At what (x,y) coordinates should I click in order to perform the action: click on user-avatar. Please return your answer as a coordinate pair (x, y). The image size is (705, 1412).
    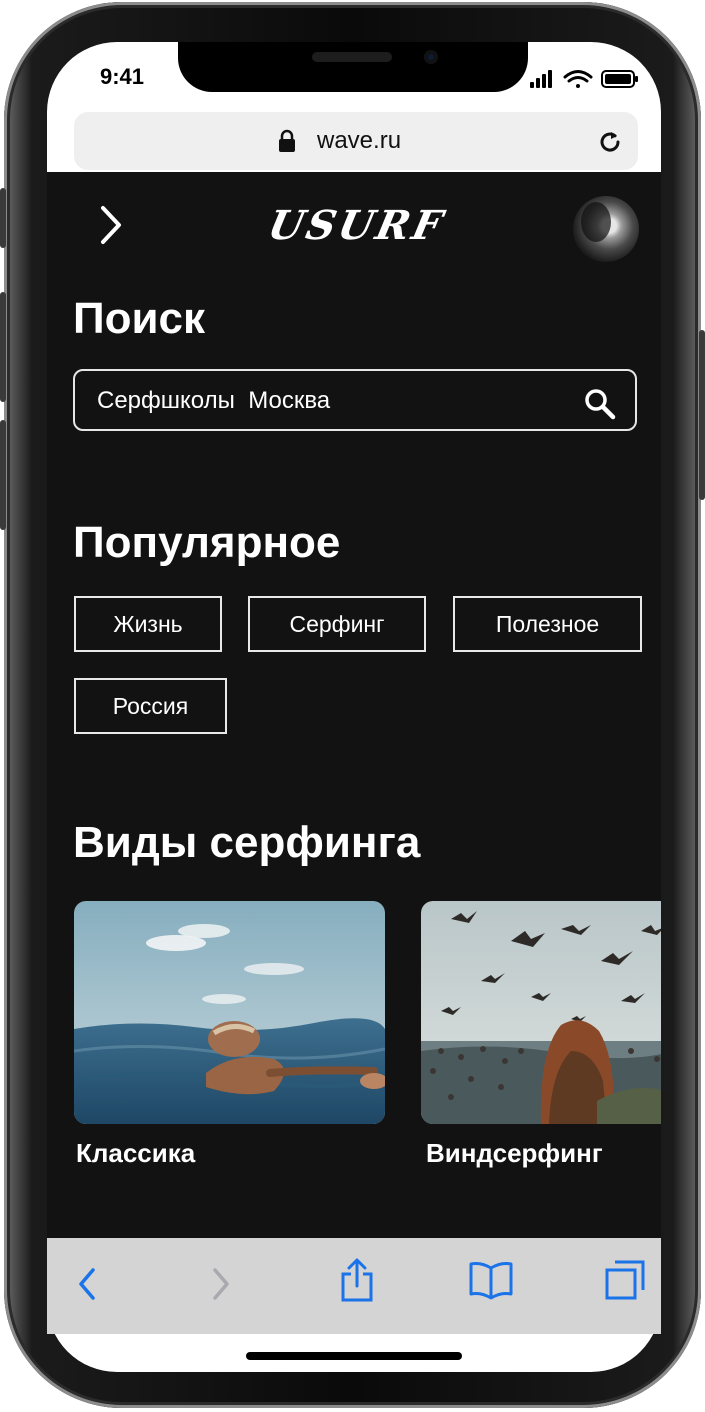
    Looking at the image, I should click on (606, 229).